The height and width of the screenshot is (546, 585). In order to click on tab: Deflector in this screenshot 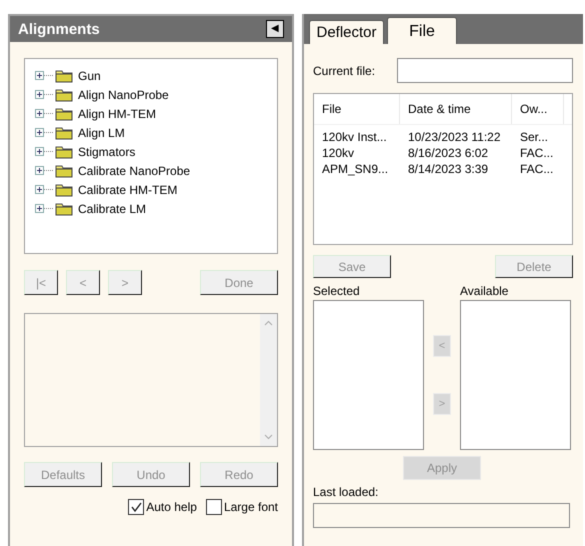, I will do `click(346, 32)`.